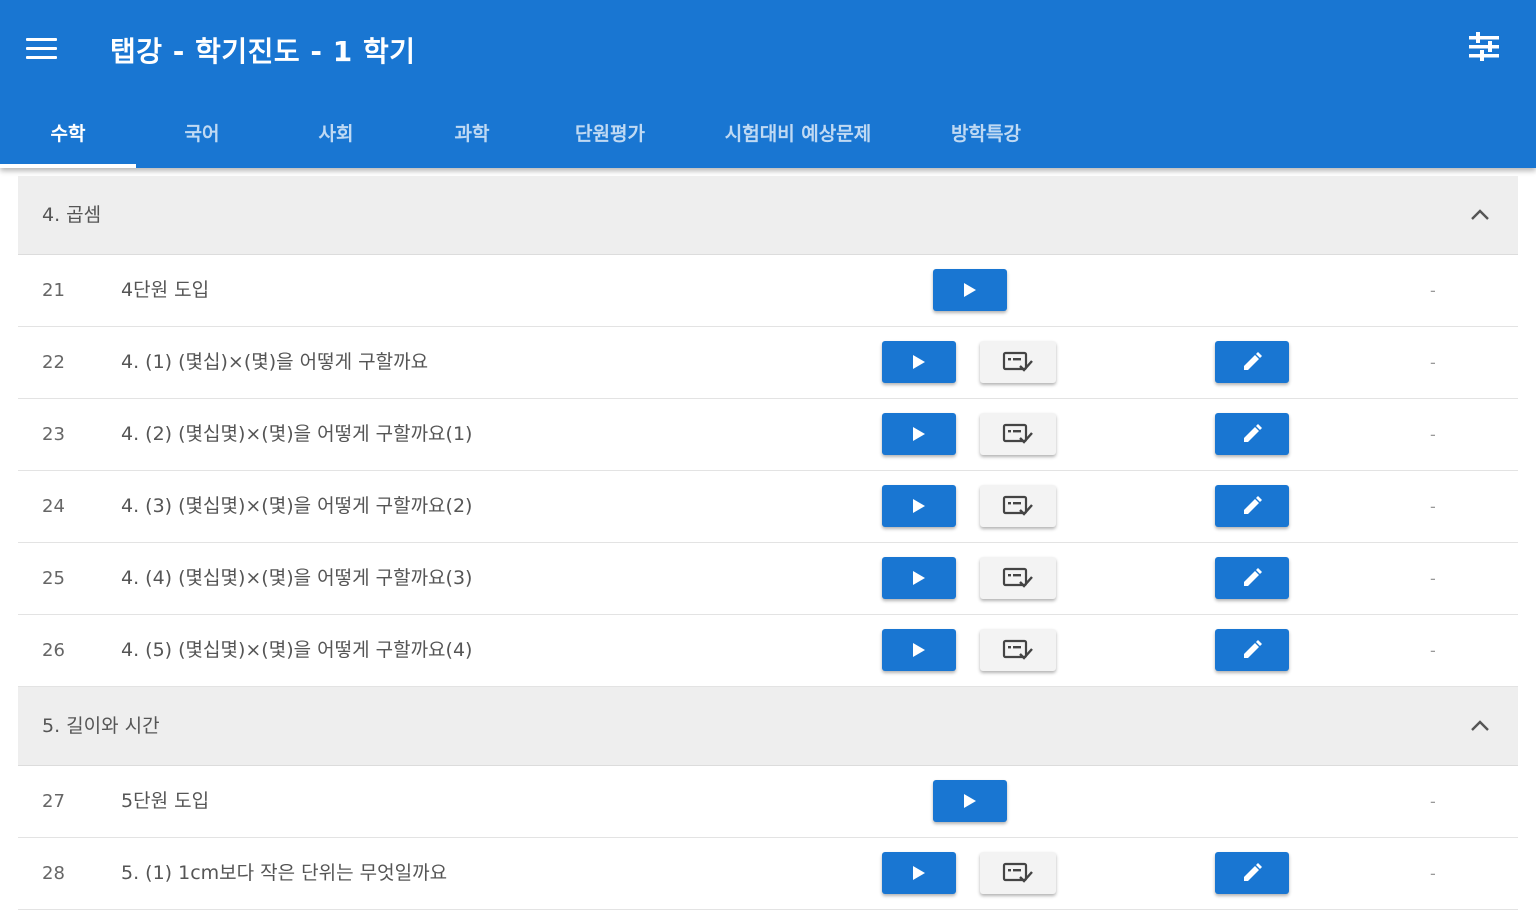 This screenshot has width=1536, height=910. What do you see at coordinates (336, 136) in the screenshot?
I see `tab-social: 사회` at bounding box center [336, 136].